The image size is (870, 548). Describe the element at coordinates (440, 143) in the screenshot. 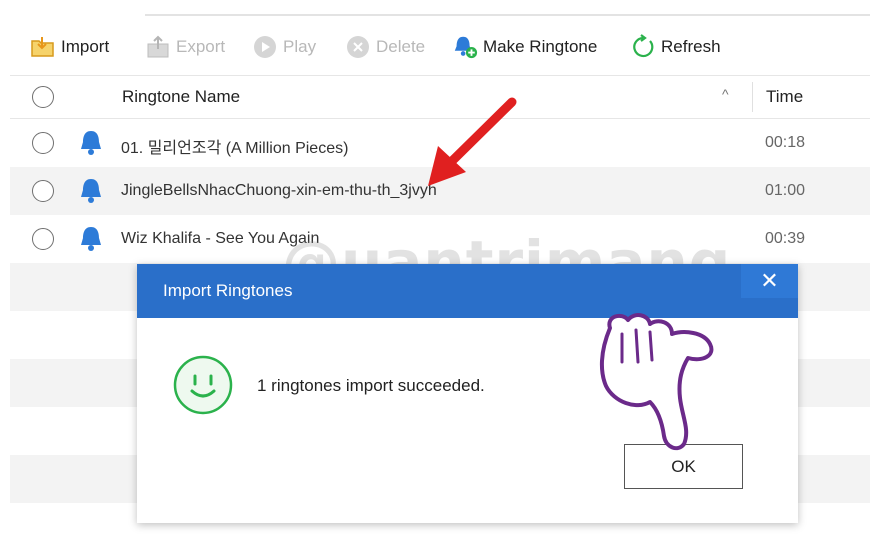

I see `table-row: 01. 밀리언조각 (A Million Pieces) 00:18` at that location.